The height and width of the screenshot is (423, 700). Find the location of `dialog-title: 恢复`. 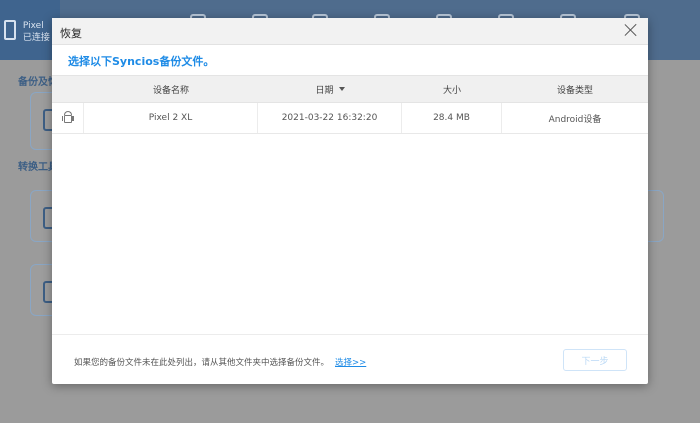

dialog-title: 恢复 is located at coordinates (71, 33).